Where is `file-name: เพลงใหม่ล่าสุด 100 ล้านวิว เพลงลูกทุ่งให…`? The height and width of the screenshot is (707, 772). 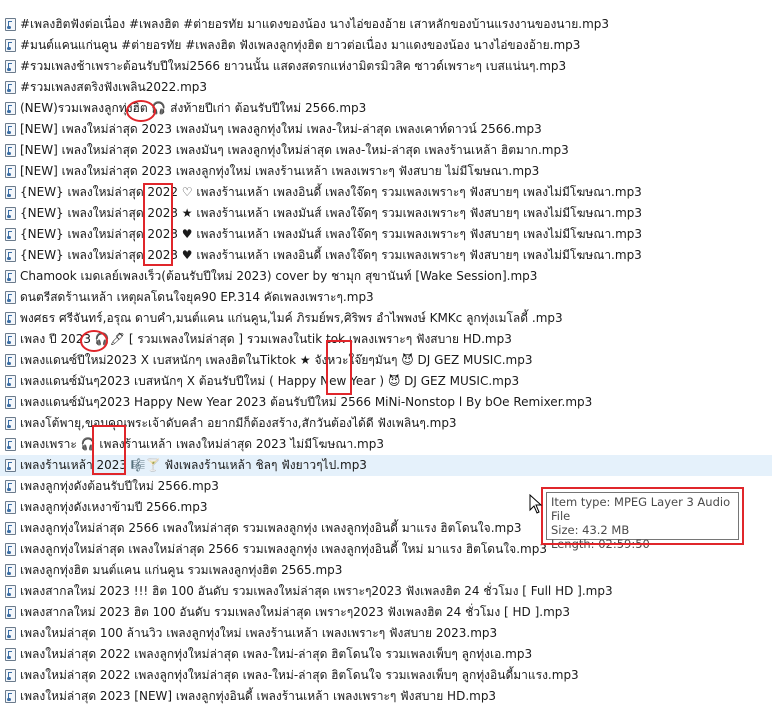 file-name: เพลงใหม่ล่าสุด 100 ล้านวิว เพลงลูกทุ่งให… is located at coordinates (259, 633).